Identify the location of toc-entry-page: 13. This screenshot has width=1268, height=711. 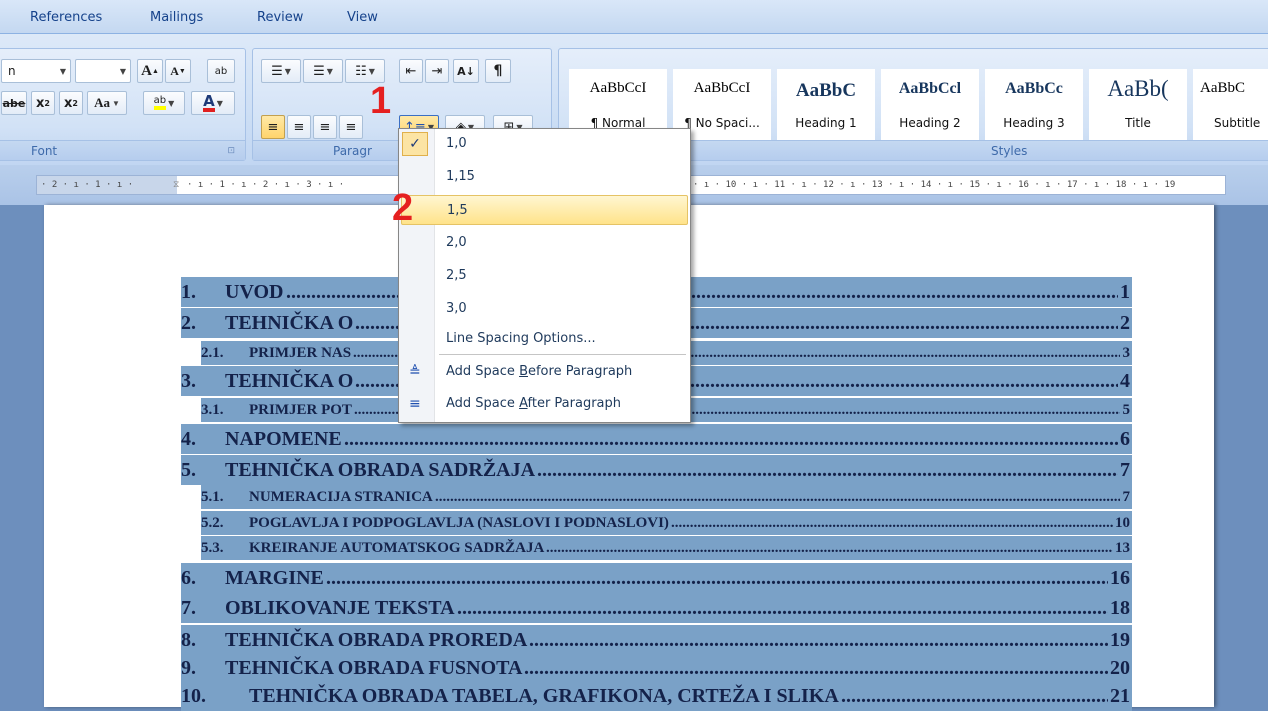
(1122, 548).